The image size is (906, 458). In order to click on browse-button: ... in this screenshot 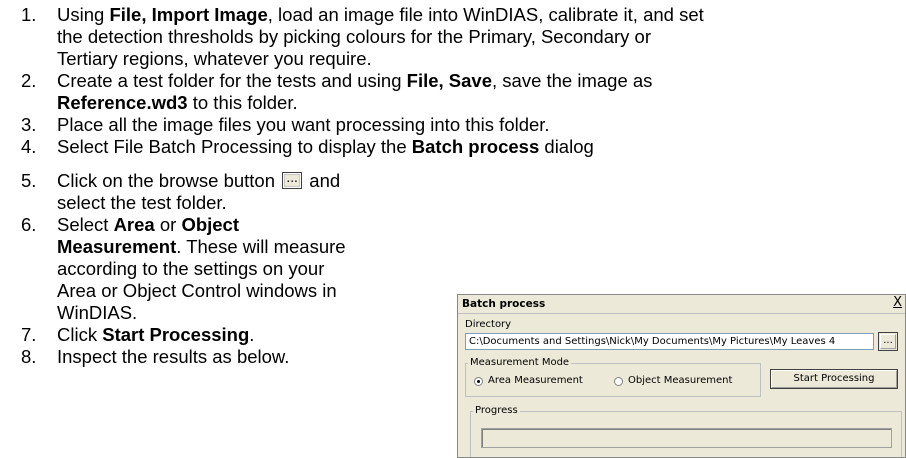, I will do `click(888, 341)`.